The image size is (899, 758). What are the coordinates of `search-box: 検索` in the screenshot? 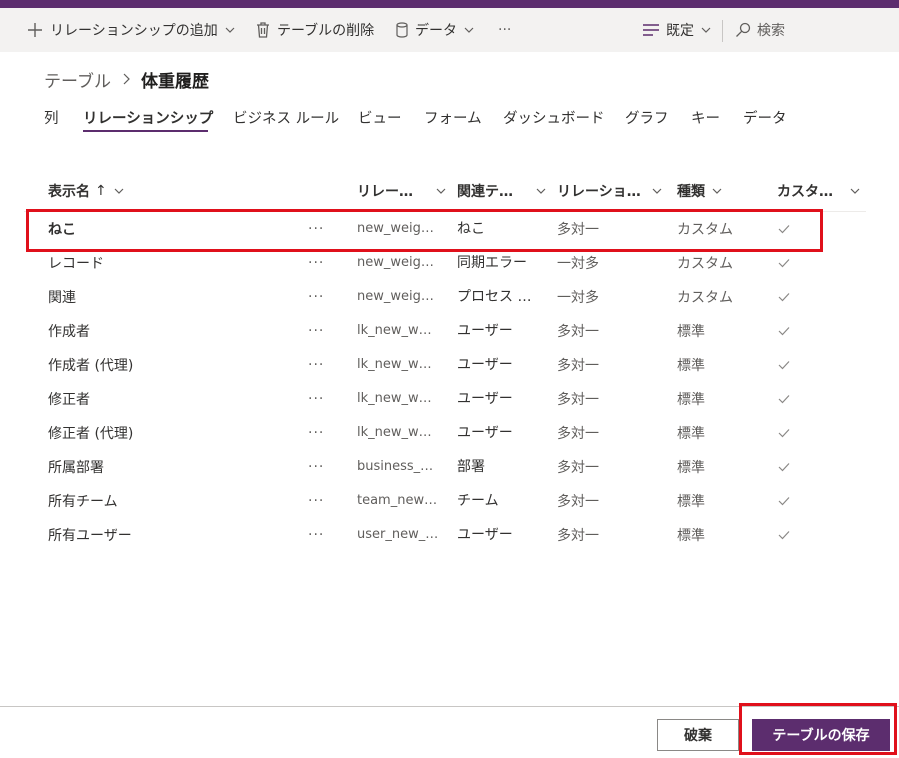 It's located at (760, 30).